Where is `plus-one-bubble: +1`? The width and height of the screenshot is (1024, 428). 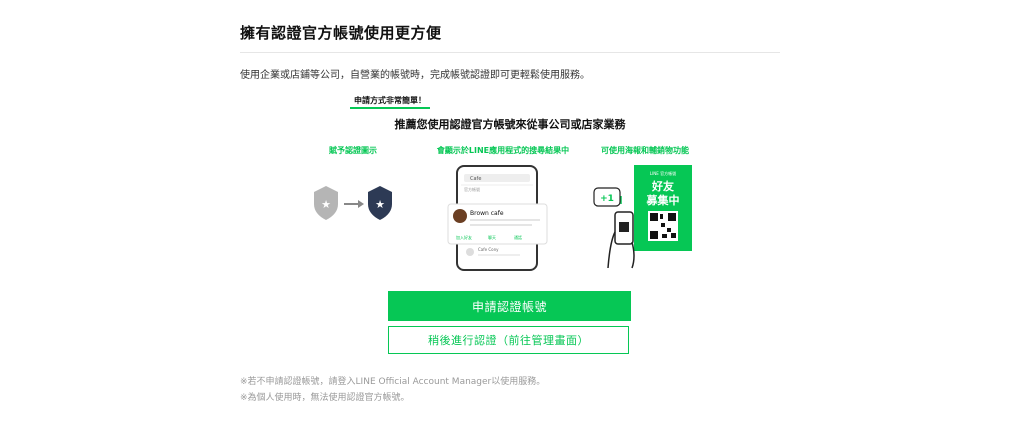 plus-one-bubble: +1 is located at coordinates (607, 197).